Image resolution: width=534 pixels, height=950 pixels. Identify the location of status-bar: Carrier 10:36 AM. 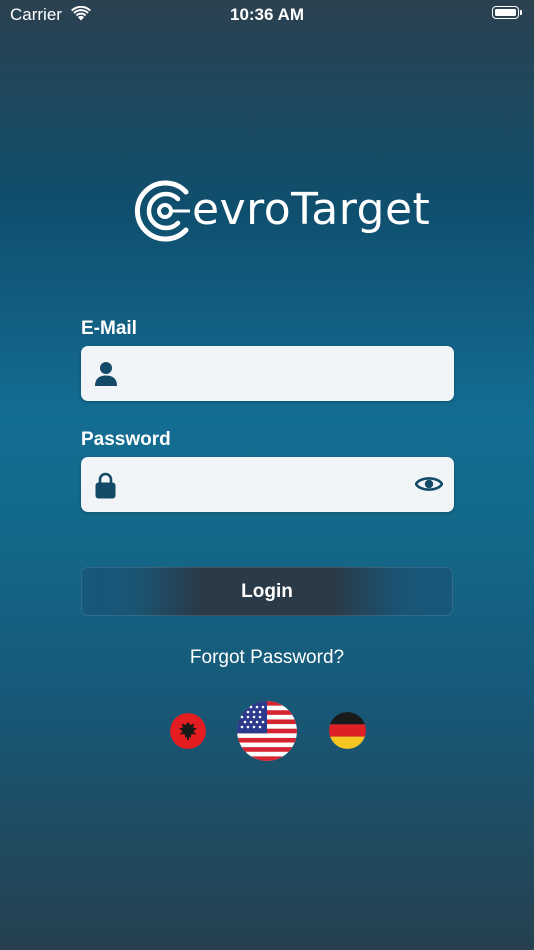
(267, 15).